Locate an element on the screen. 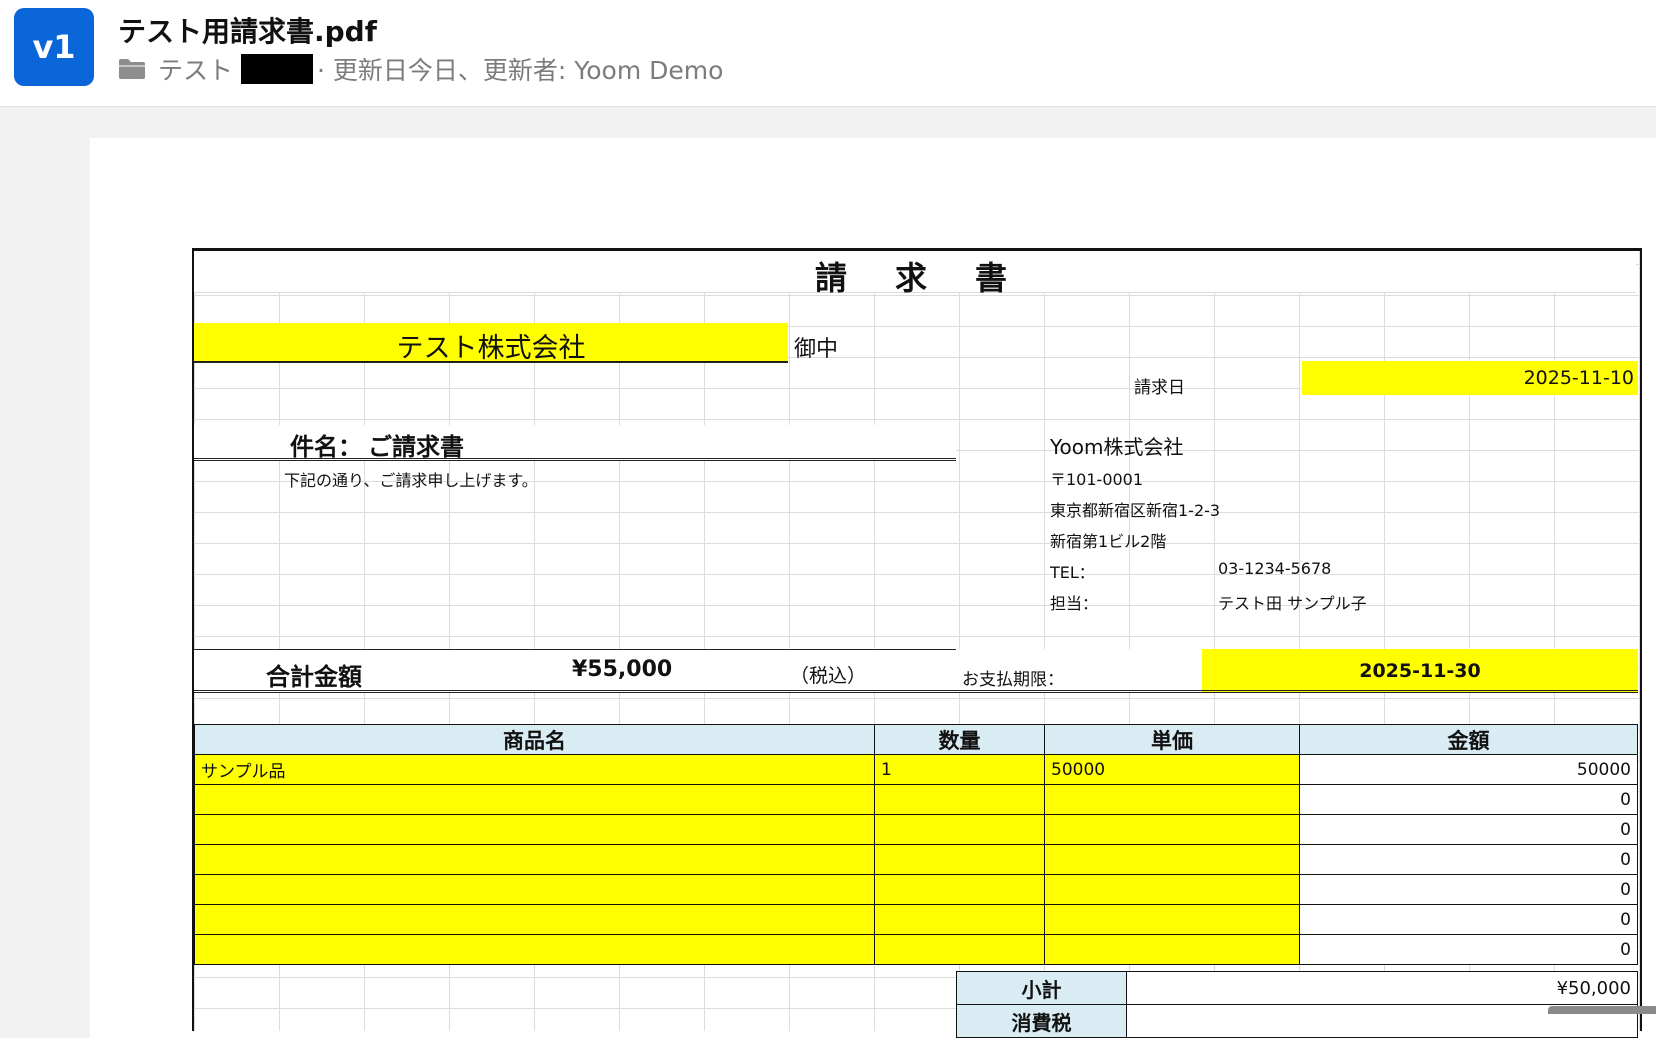  tel-label: TEL： is located at coordinates (1072, 572).